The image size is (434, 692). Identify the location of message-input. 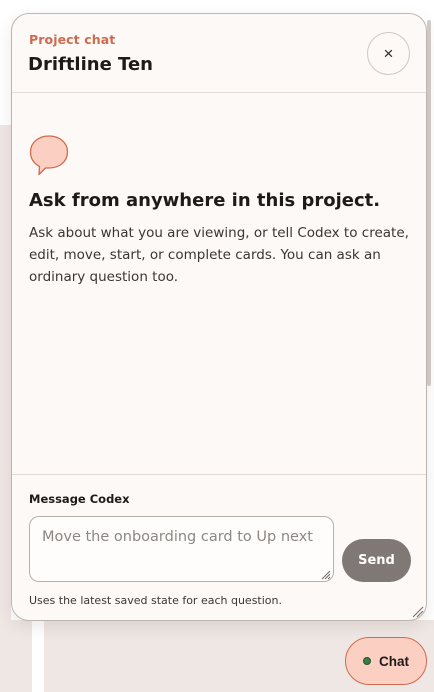
(181, 549).